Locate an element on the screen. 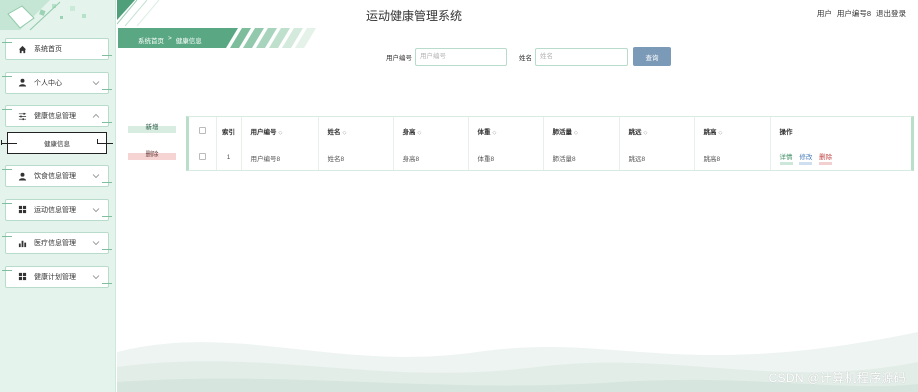  breadcrumb-current: 健康信息 is located at coordinates (188, 41).